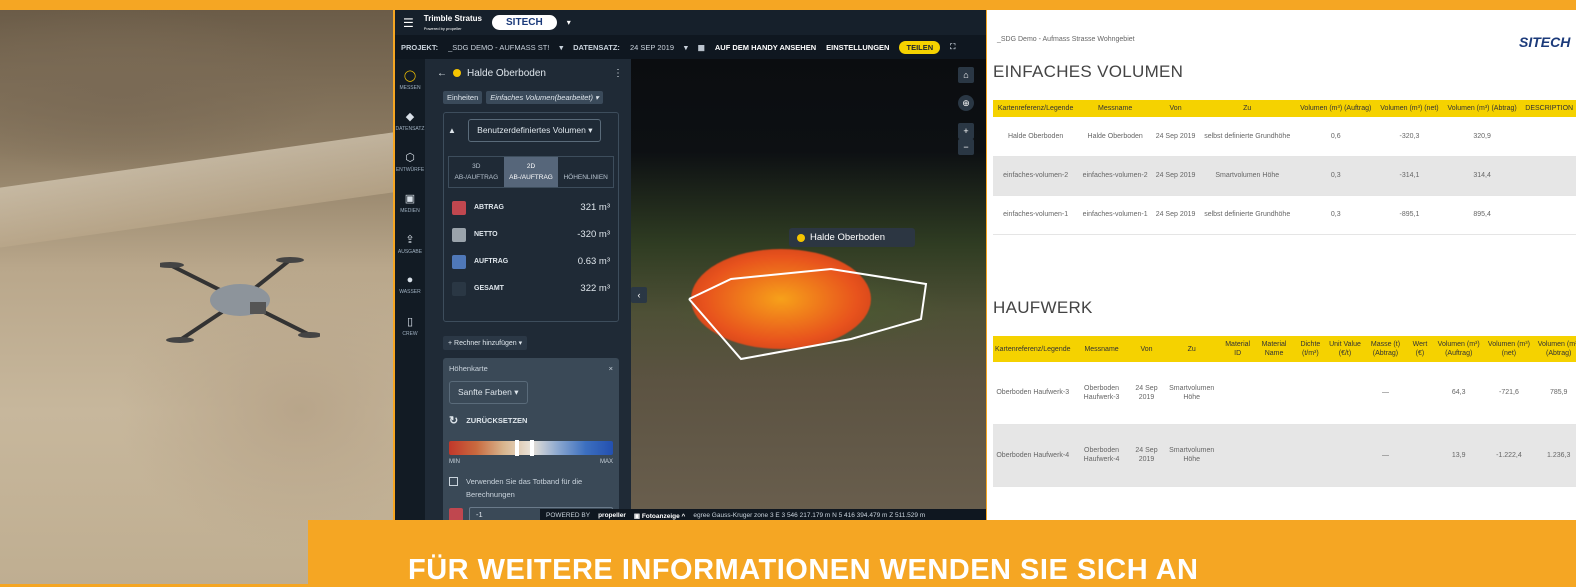  Describe the element at coordinates (408, 23) in the screenshot. I see `menu-icon: ☰` at that location.